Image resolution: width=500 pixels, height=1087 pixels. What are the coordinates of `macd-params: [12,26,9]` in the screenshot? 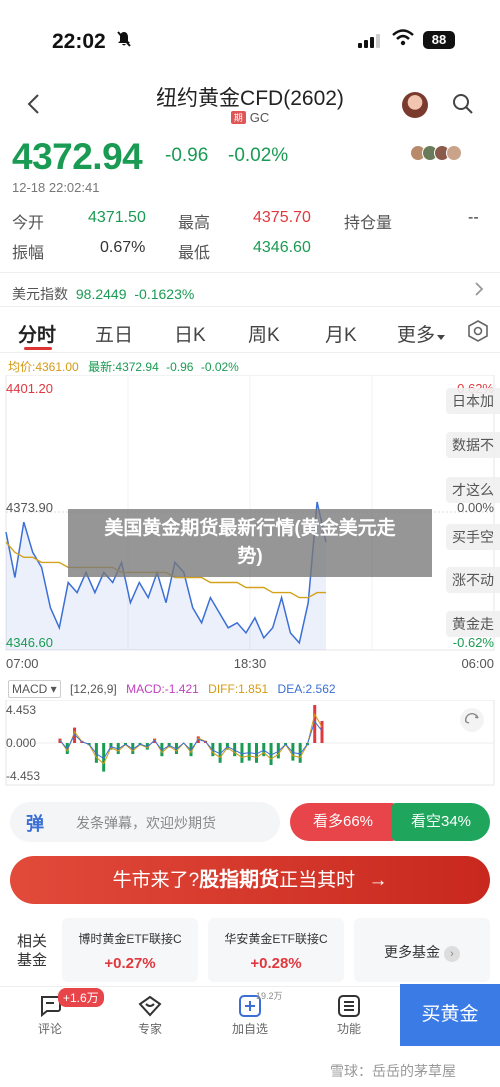 It's located at (93, 689).